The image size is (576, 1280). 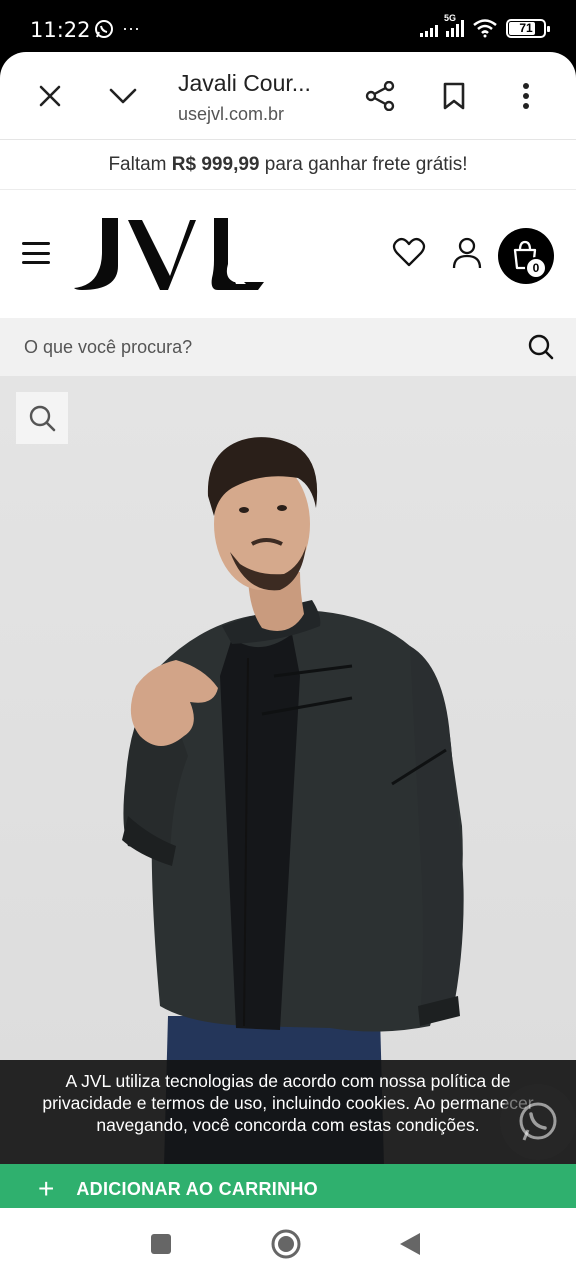 What do you see at coordinates (197, 1188) in the screenshot?
I see `add-to-cart-label: ADICIONAR AO CARRINHO` at bounding box center [197, 1188].